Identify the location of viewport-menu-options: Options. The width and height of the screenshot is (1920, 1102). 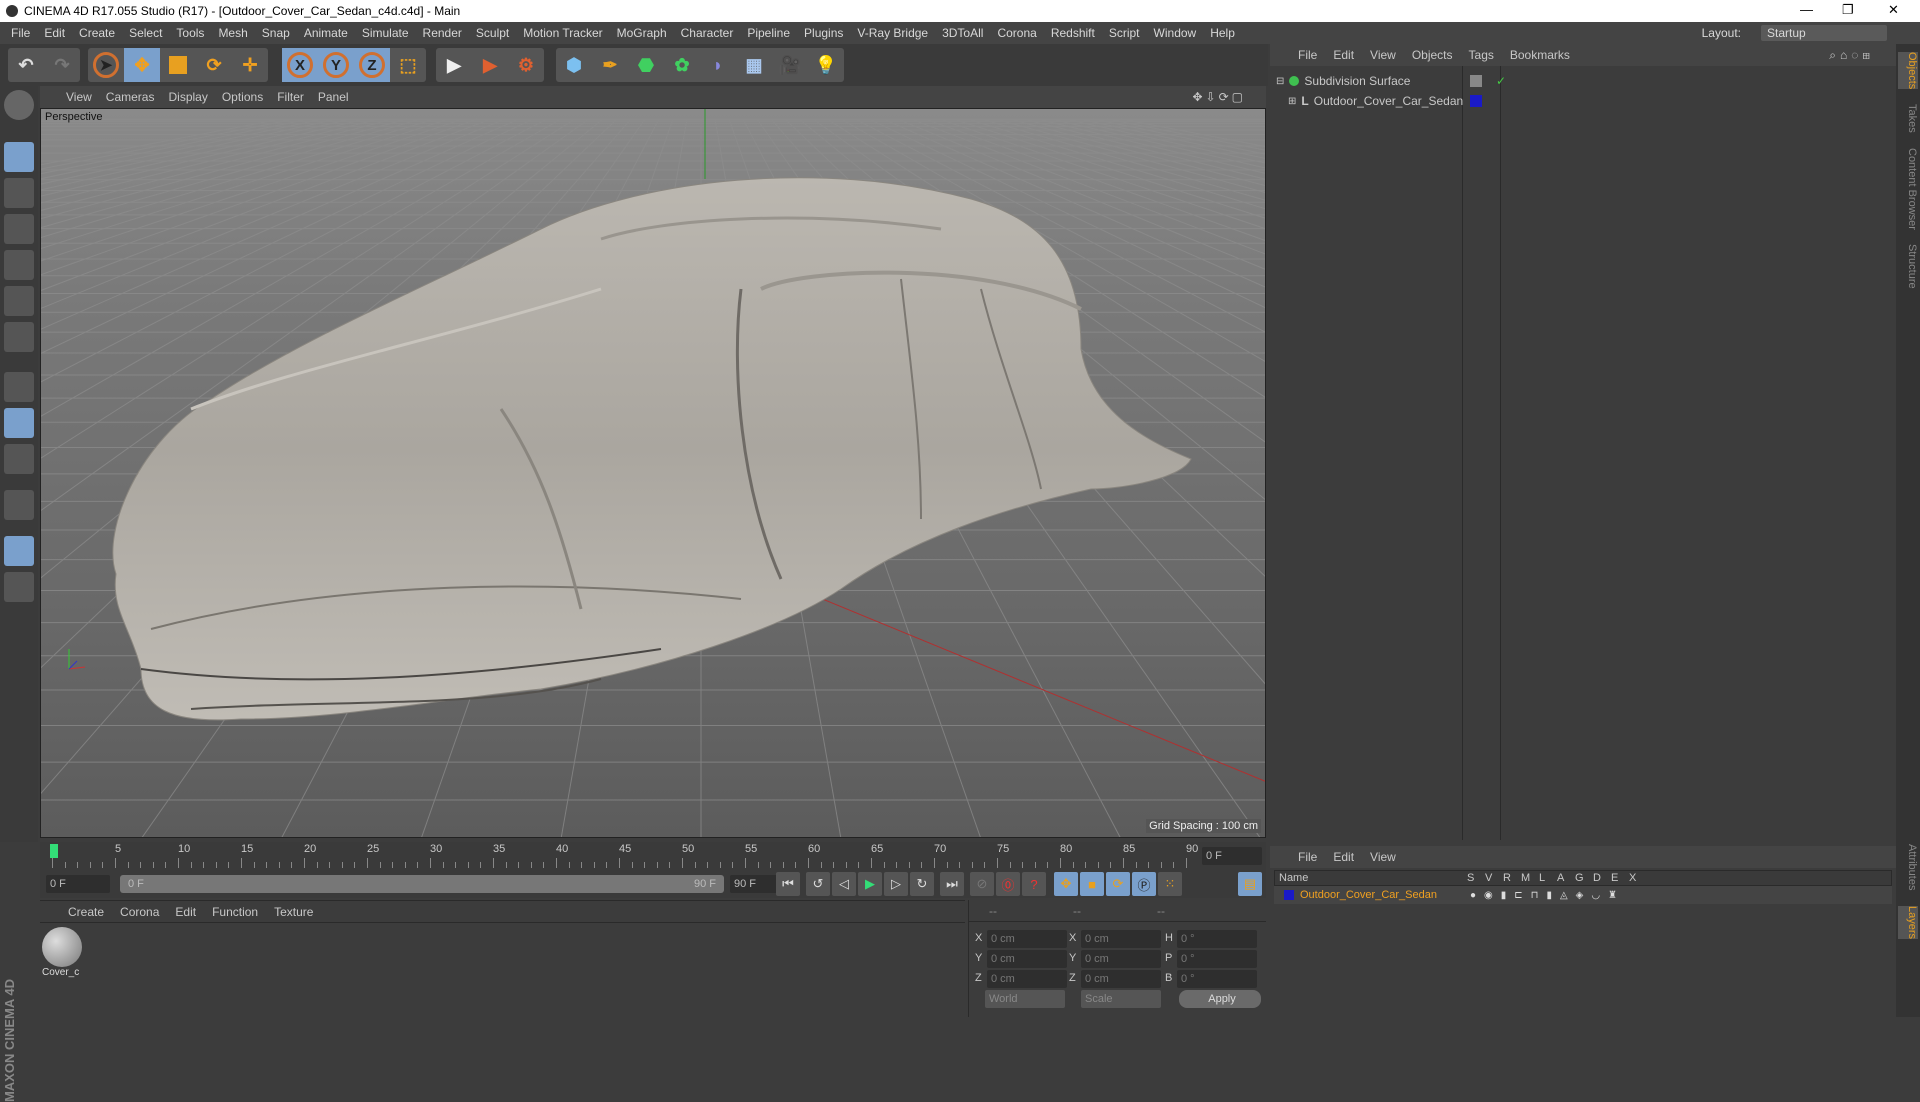
(242, 97).